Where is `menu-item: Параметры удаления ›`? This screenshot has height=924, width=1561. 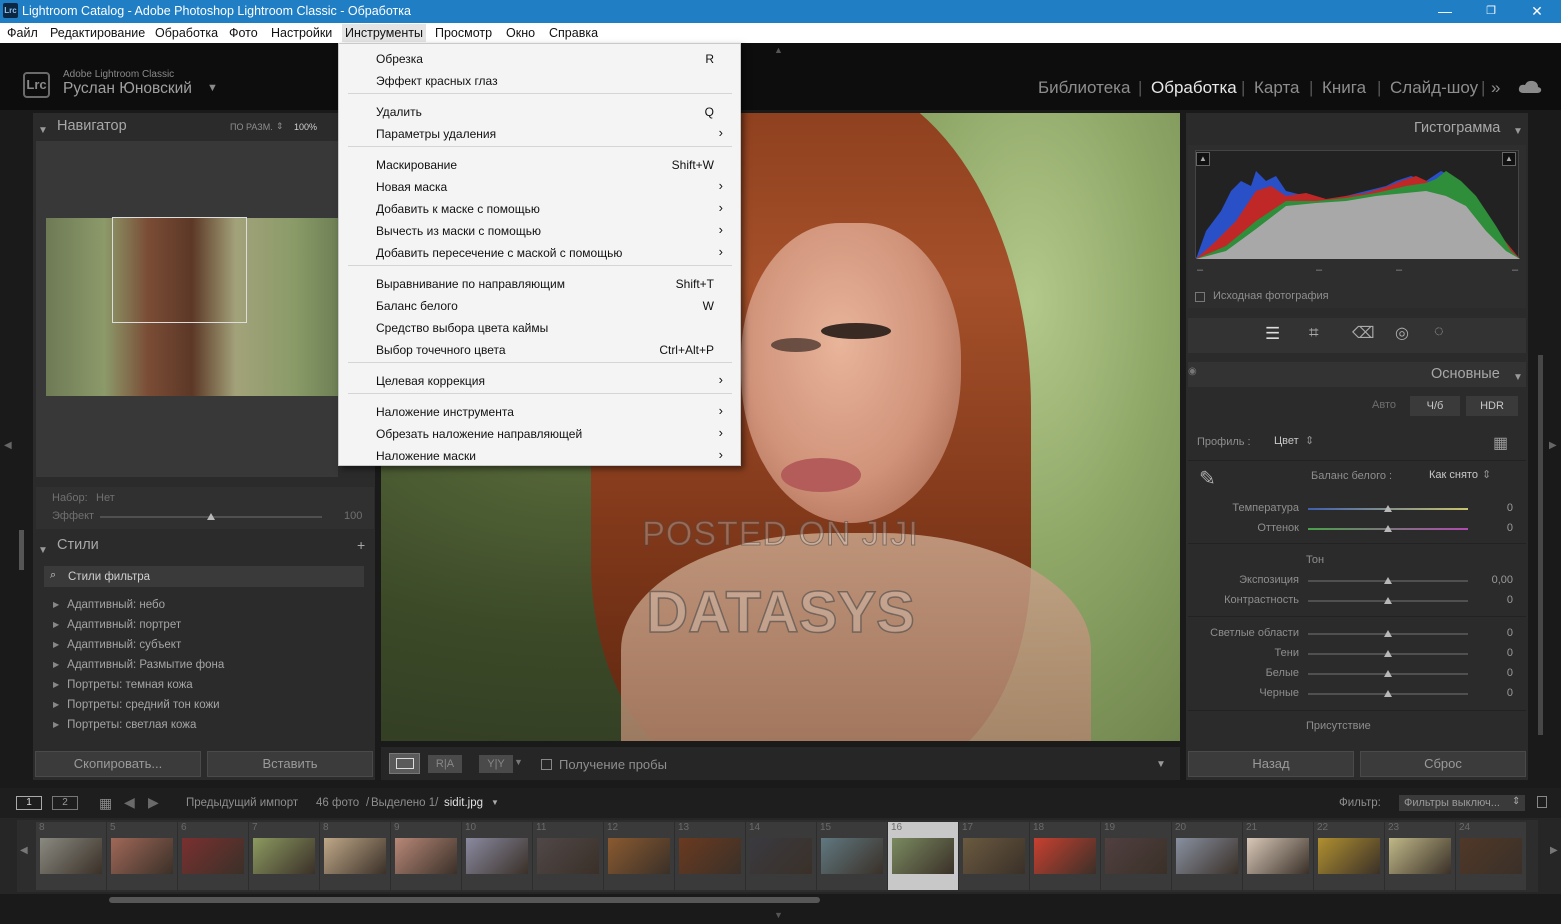 menu-item: Параметры удаления › is located at coordinates (539, 133).